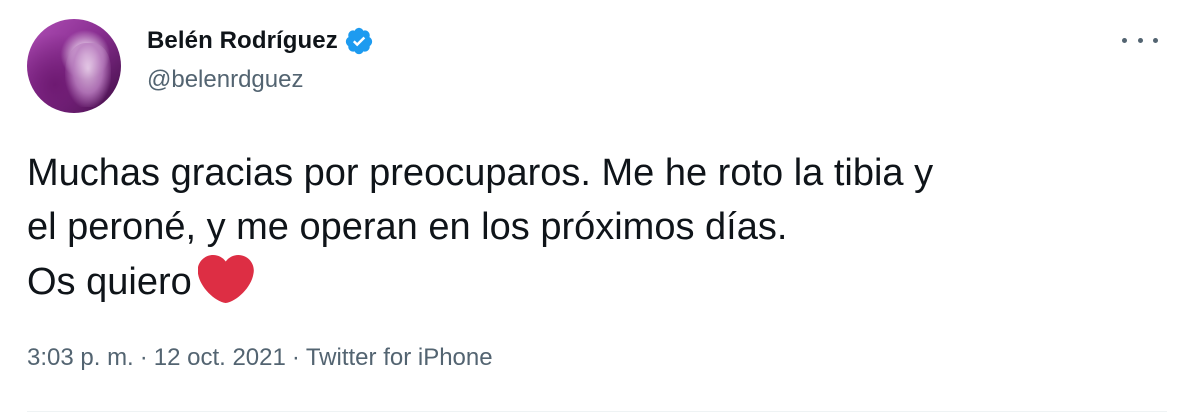  Describe the element at coordinates (358, 41) in the screenshot. I see `verified-badge-icon` at that location.